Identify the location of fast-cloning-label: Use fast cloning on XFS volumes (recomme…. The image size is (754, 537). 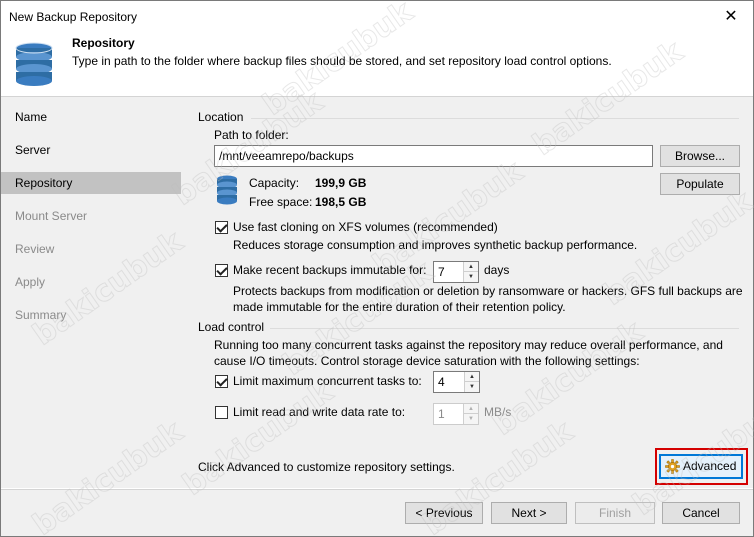
(365, 227).